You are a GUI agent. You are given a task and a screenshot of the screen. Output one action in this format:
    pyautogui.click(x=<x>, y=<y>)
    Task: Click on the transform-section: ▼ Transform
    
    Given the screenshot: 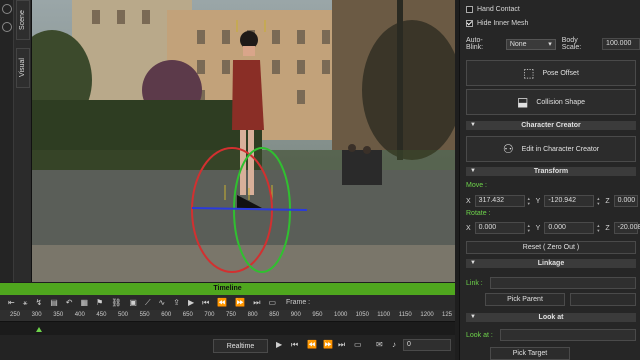 What is the action you would take?
    pyautogui.click(x=551, y=171)
    